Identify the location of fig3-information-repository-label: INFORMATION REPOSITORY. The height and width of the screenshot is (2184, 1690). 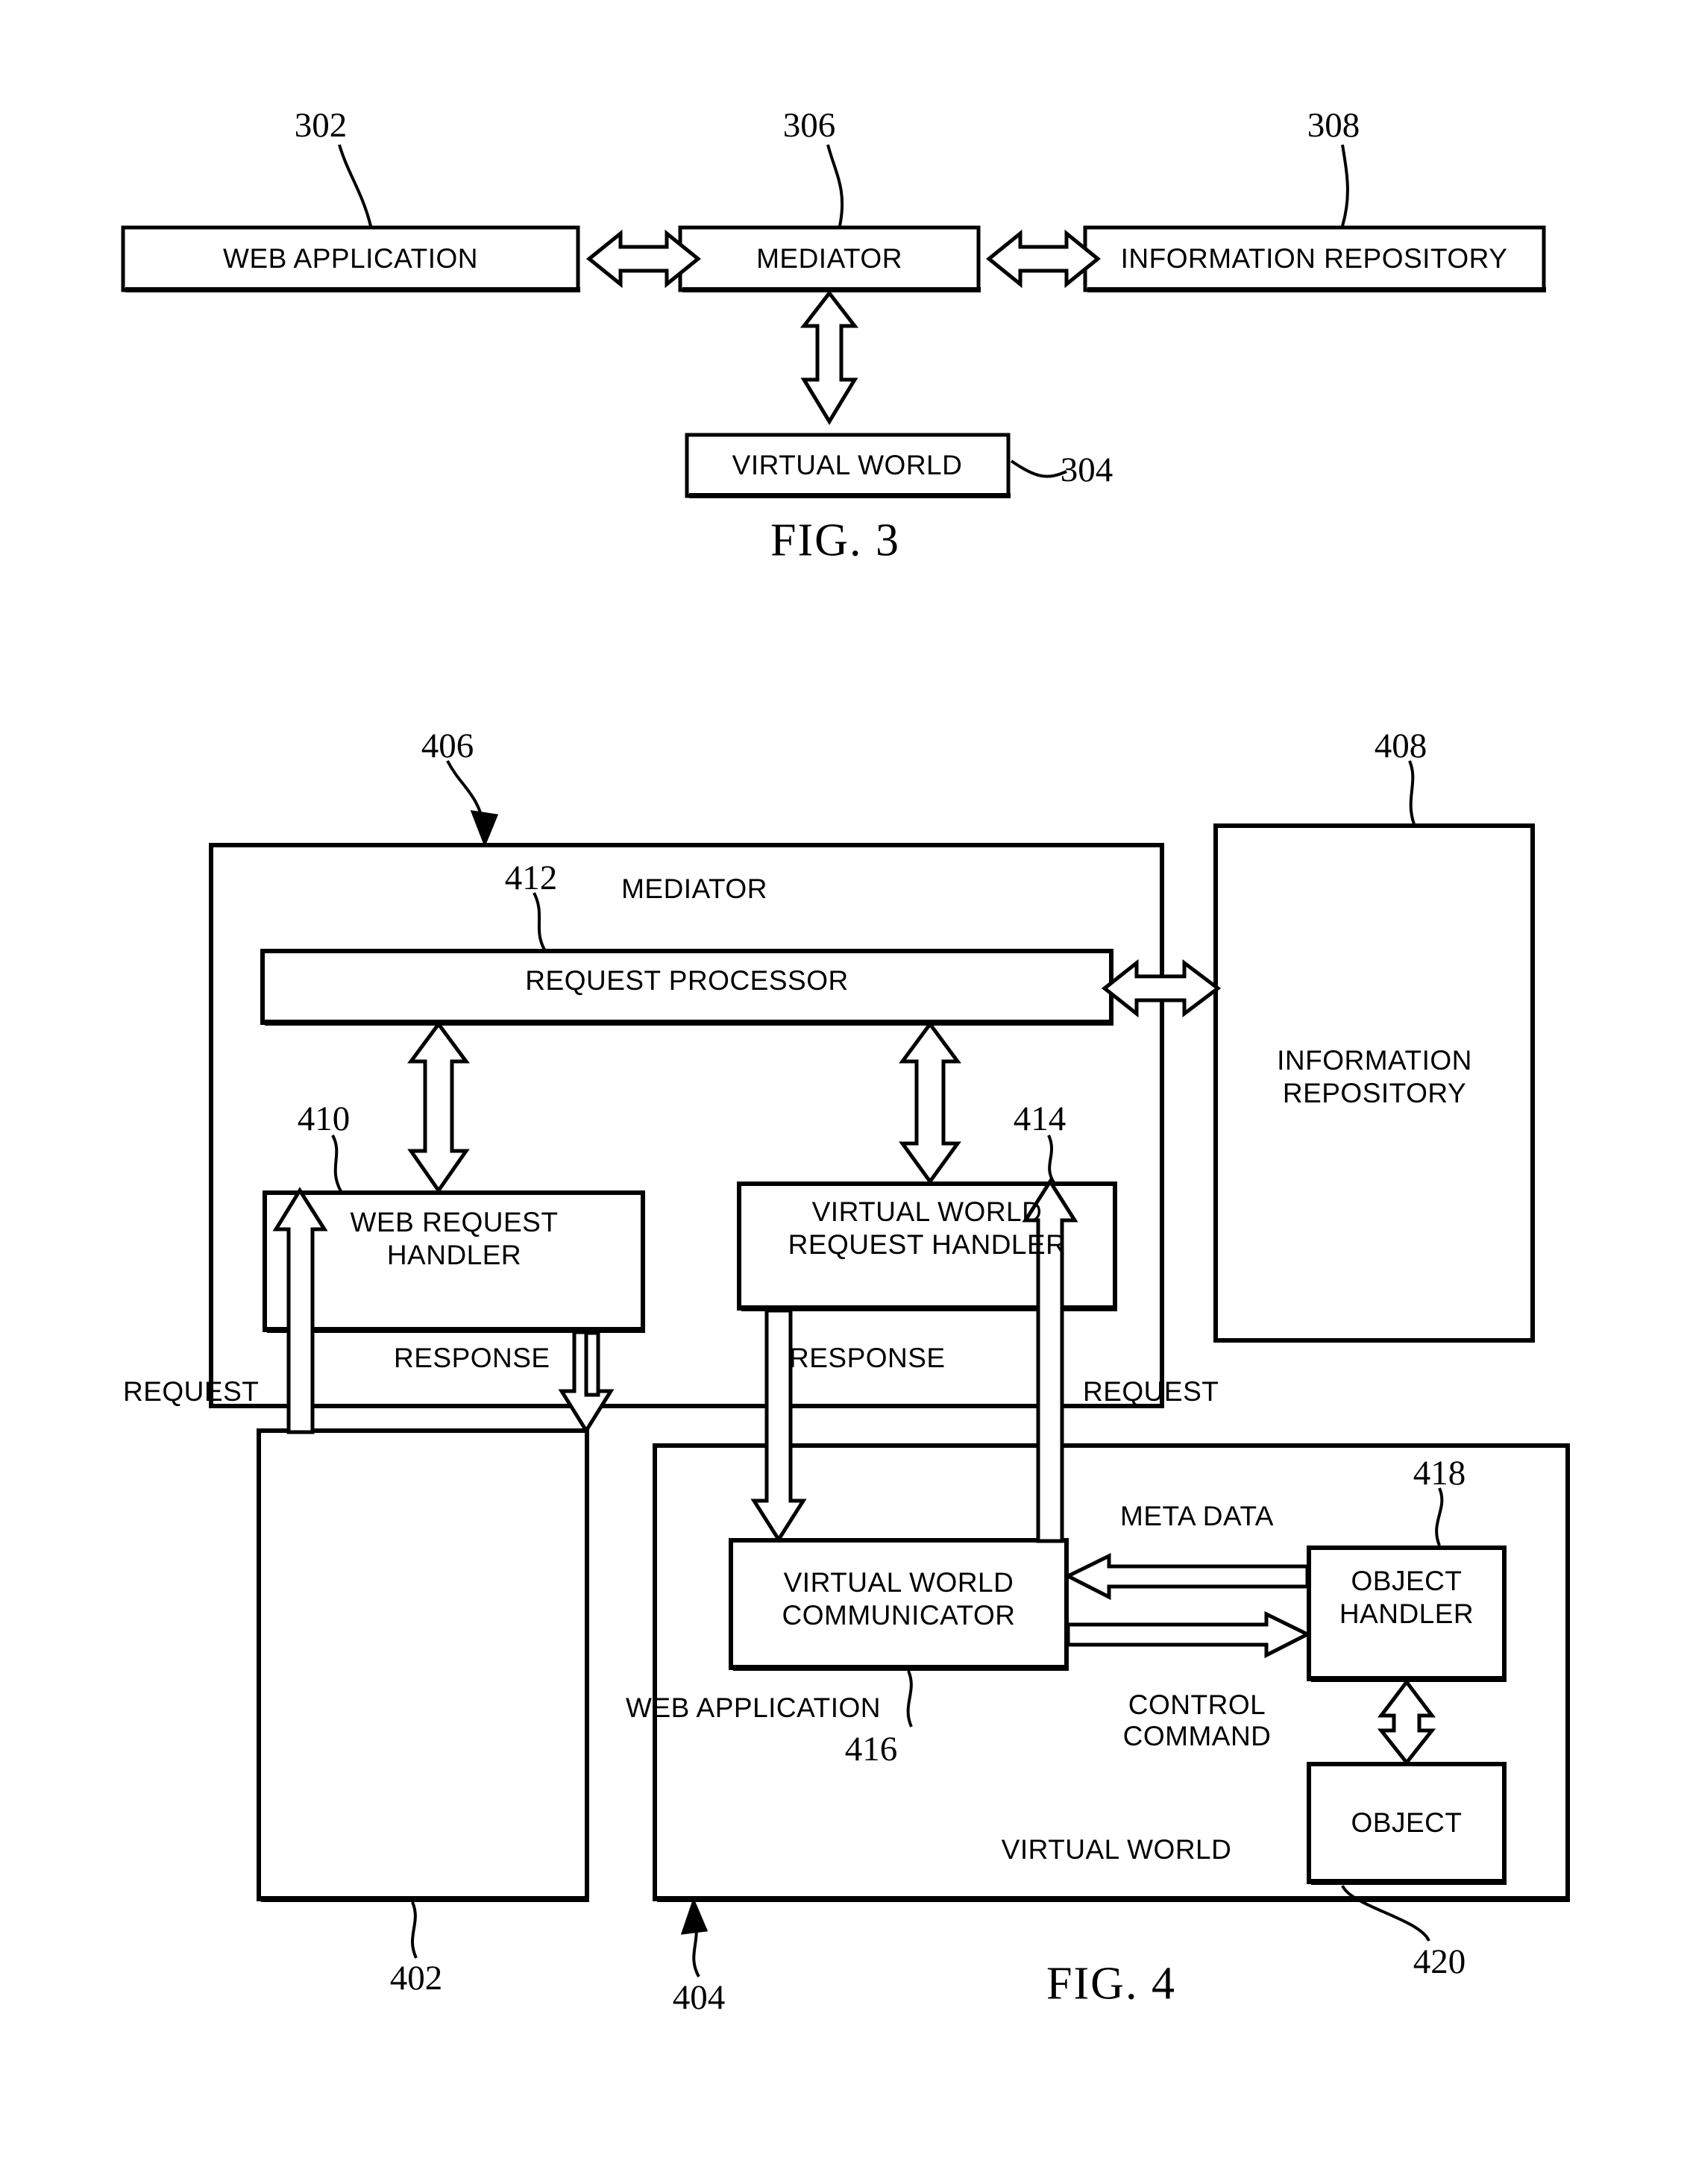
(1314, 258).